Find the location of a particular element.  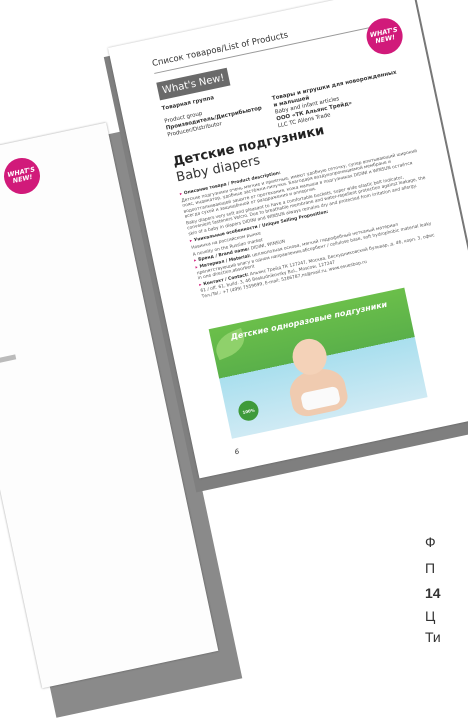

page-number: 6 is located at coordinates (237, 452).